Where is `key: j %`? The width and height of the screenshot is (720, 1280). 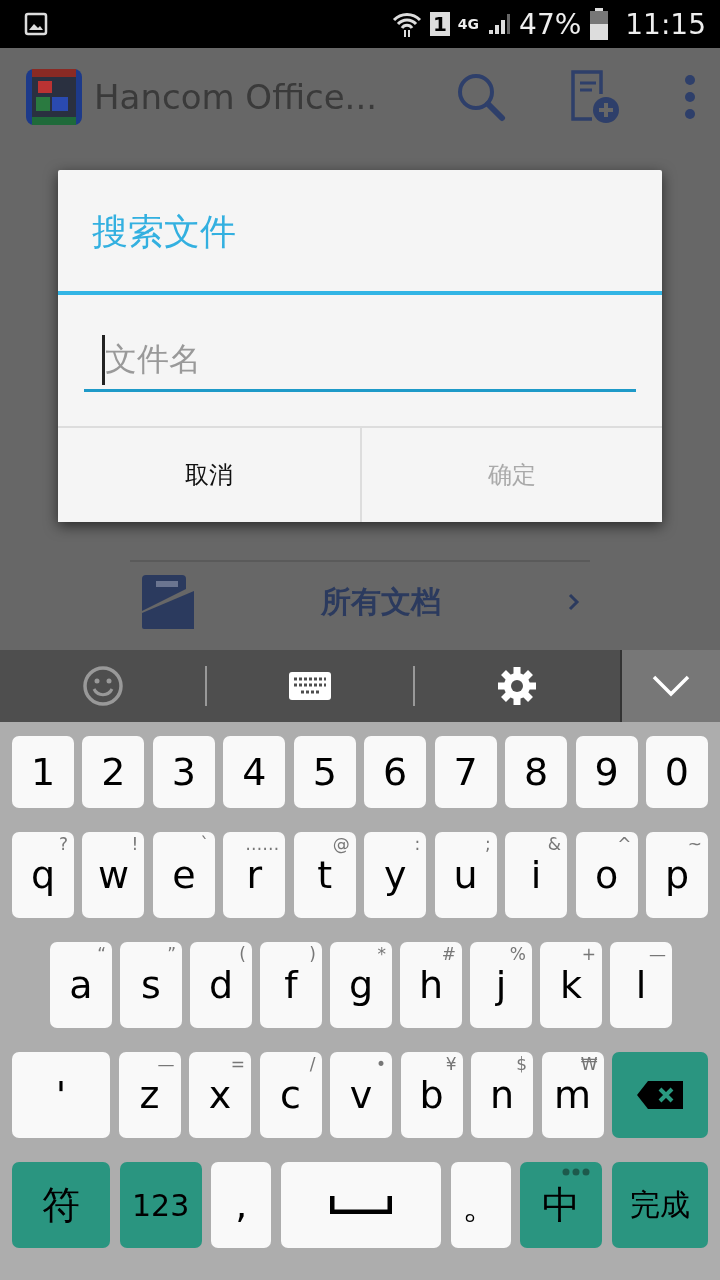
key: j % is located at coordinates (501, 985).